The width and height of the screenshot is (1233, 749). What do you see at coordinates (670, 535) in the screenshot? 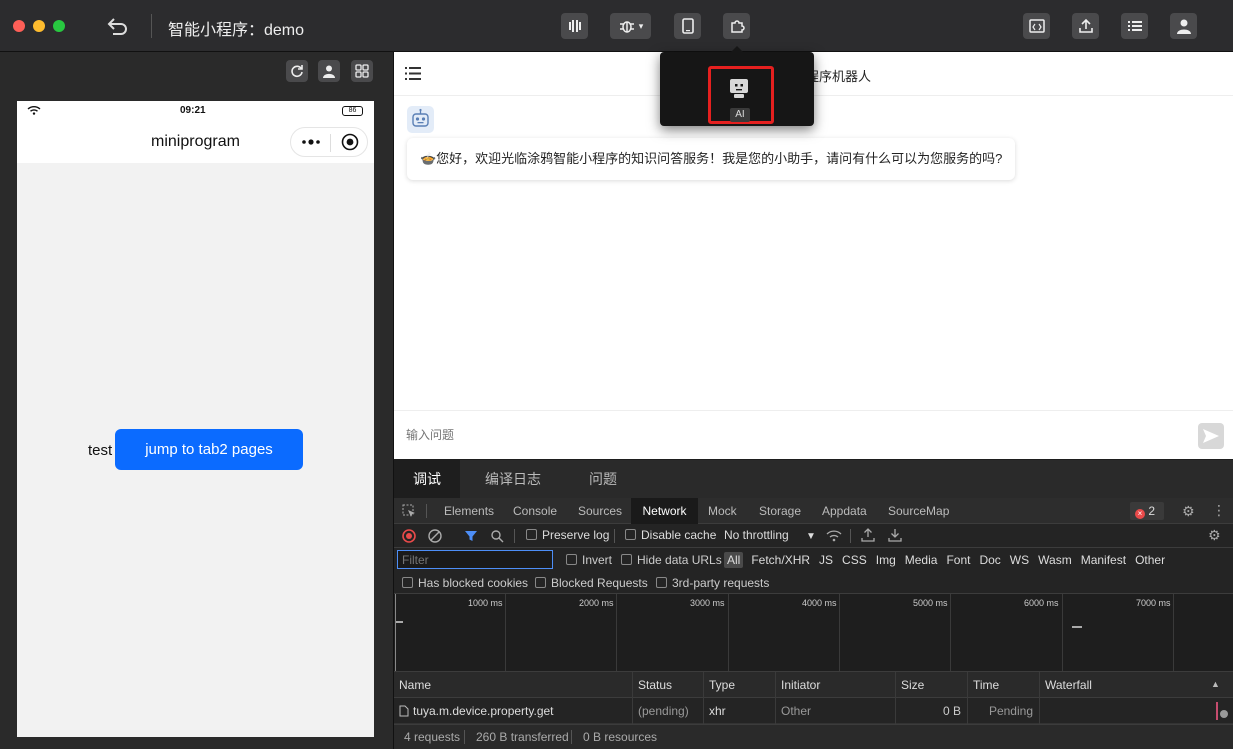
I see `disable-cache-checkbox: Disable cache` at bounding box center [670, 535].